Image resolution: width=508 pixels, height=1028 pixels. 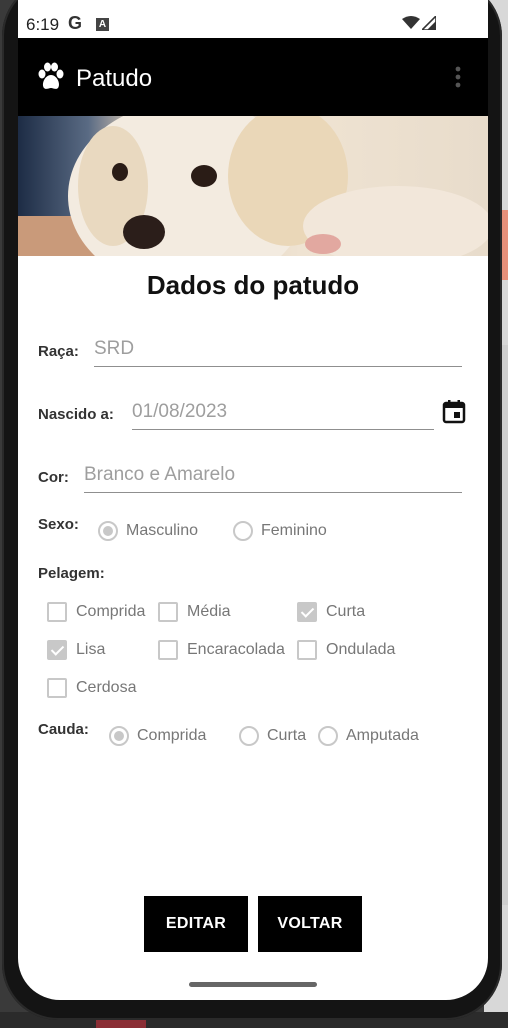 I want to click on pelagem-option-lisa: Lisa, so click(x=76, y=650).